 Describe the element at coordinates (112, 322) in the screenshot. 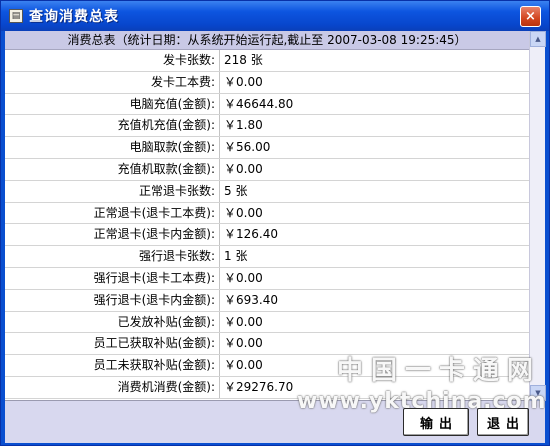

I see `row-label: 已发放补贴(金额):` at that location.